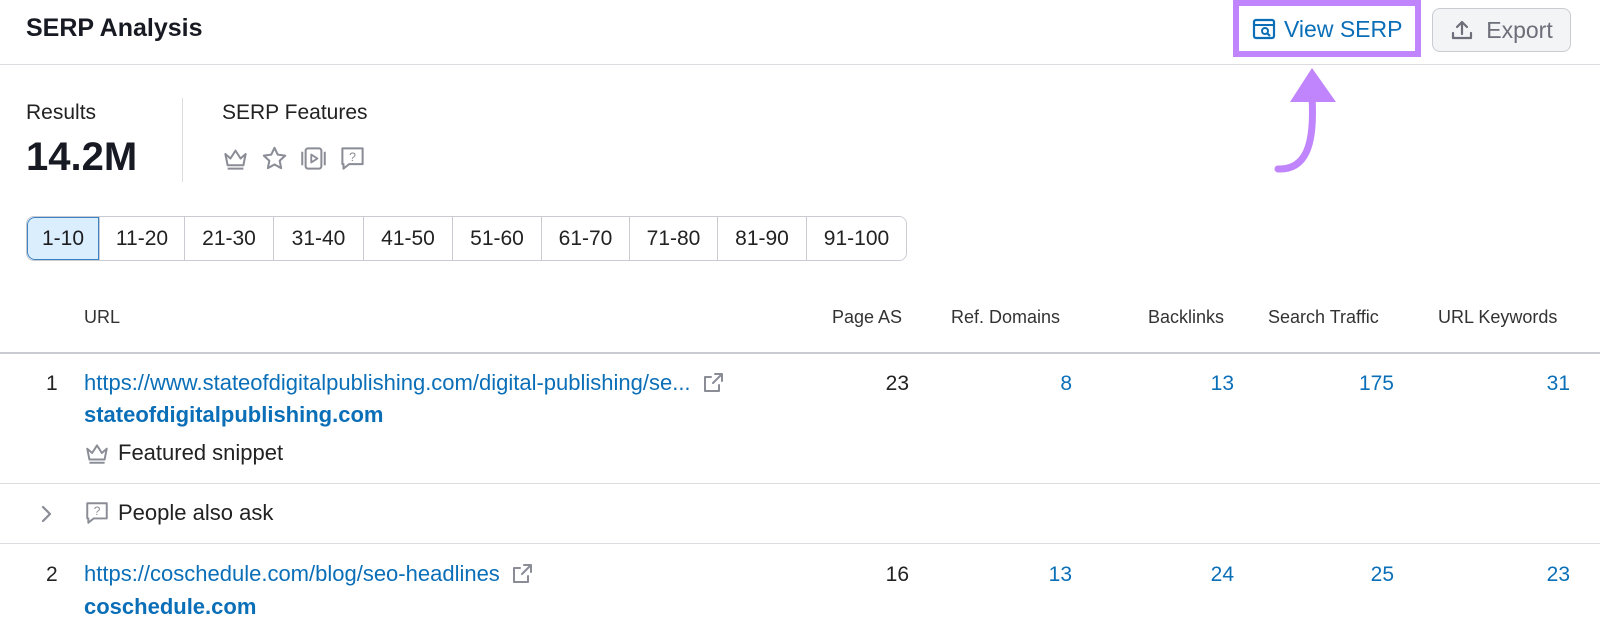  What do you see at coordinates (856, 238) in the screenshot?
I see `page-button-91-100: 91-100` at bounding box center [856, 238].